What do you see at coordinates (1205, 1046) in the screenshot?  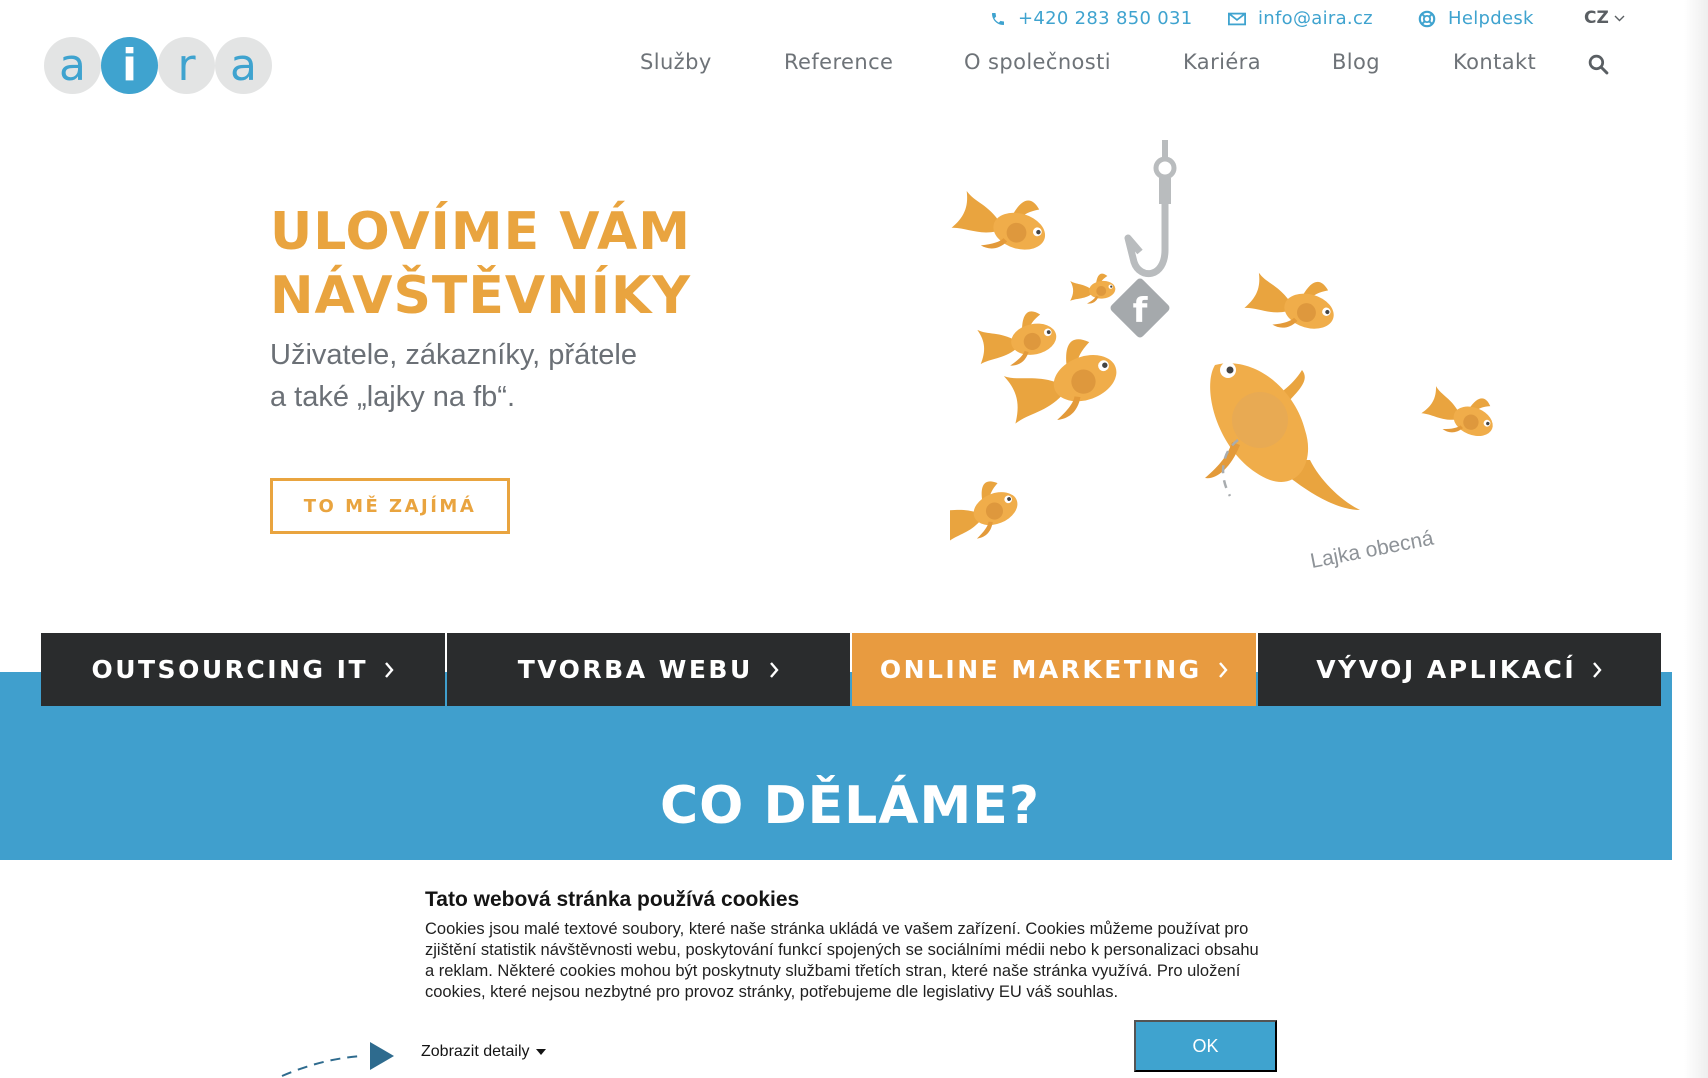 I see `cookie-ok-button: OK` at bounding box center [1205, 1046].